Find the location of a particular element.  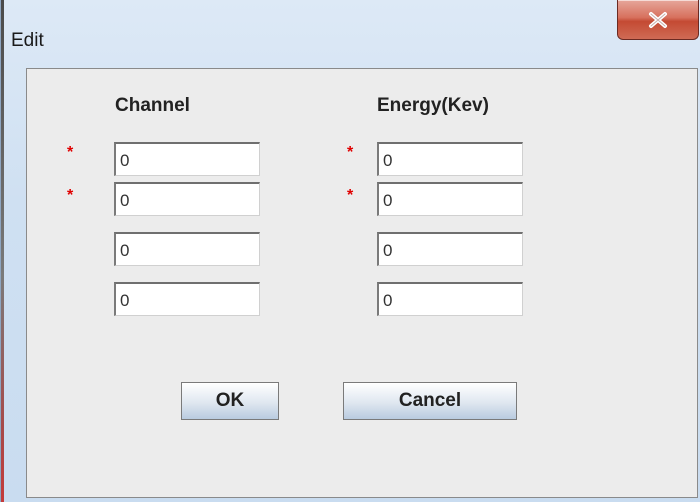

cancel-button: Cancel is located at coordinates (430, 401).